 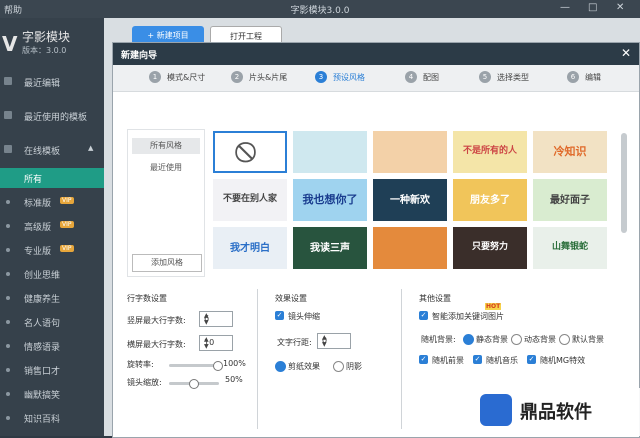 What do you see at coordinates (423, 359) in the screenshot?
I see `random-fg-checkbox: ✓` at bounding box center [423, 359].